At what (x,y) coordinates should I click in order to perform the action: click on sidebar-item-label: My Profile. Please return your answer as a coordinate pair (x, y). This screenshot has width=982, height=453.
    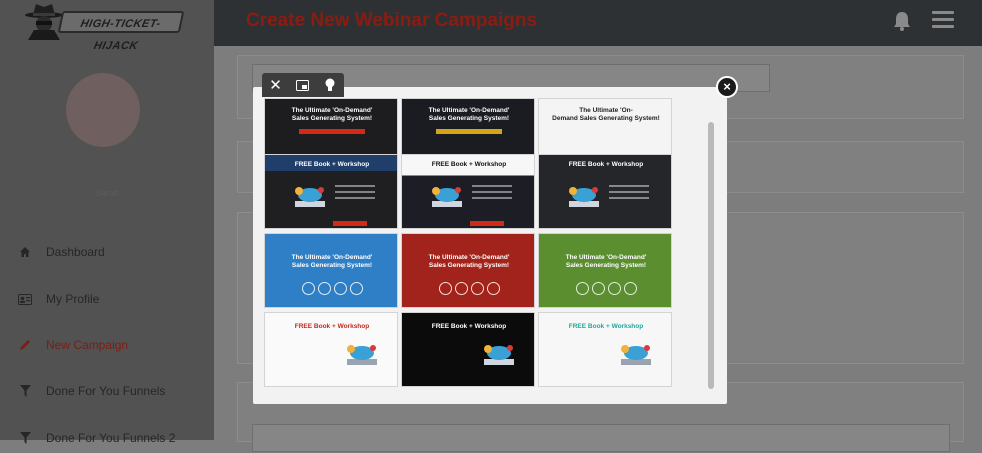
    Looking at the image, I should click on (73, 299).